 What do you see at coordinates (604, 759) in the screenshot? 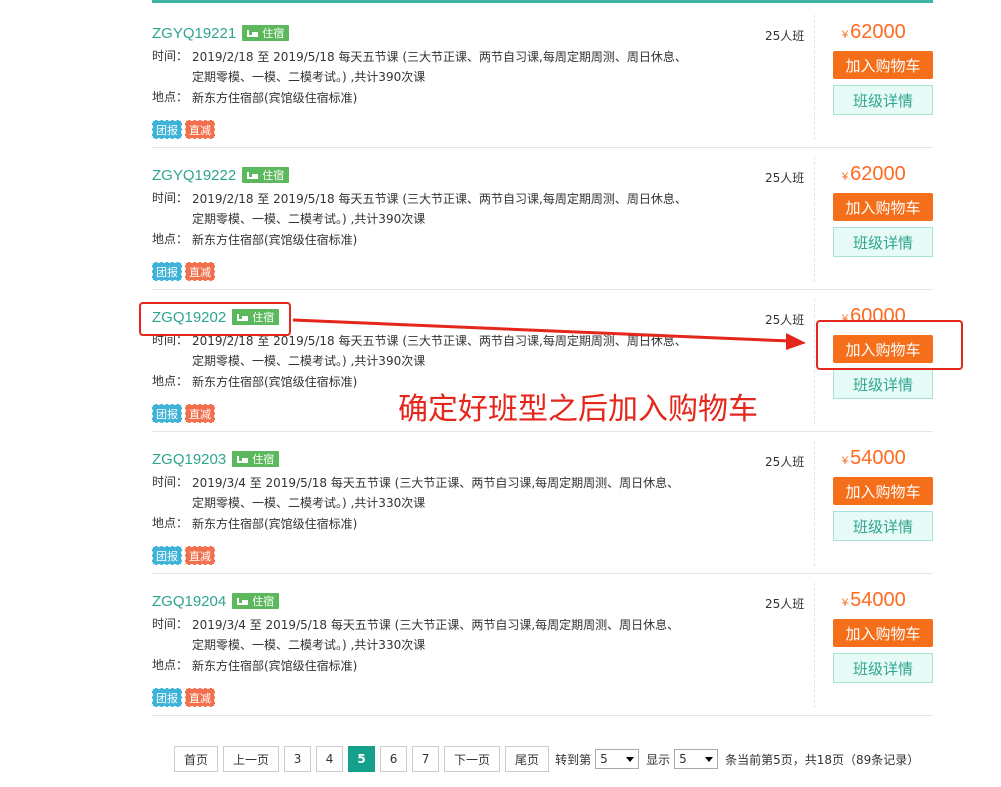
I see `goto-page-value: 5` at bounding box center [604, 759].